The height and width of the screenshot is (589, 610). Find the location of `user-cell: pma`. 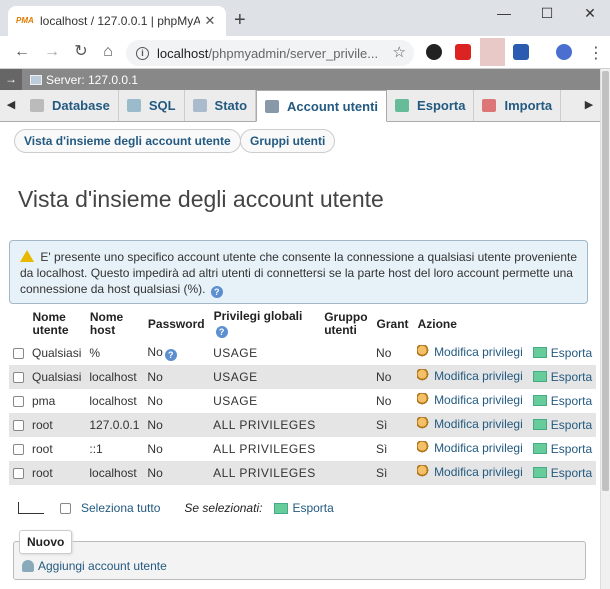

user-cell: pma is located at coordinates (57, 401).